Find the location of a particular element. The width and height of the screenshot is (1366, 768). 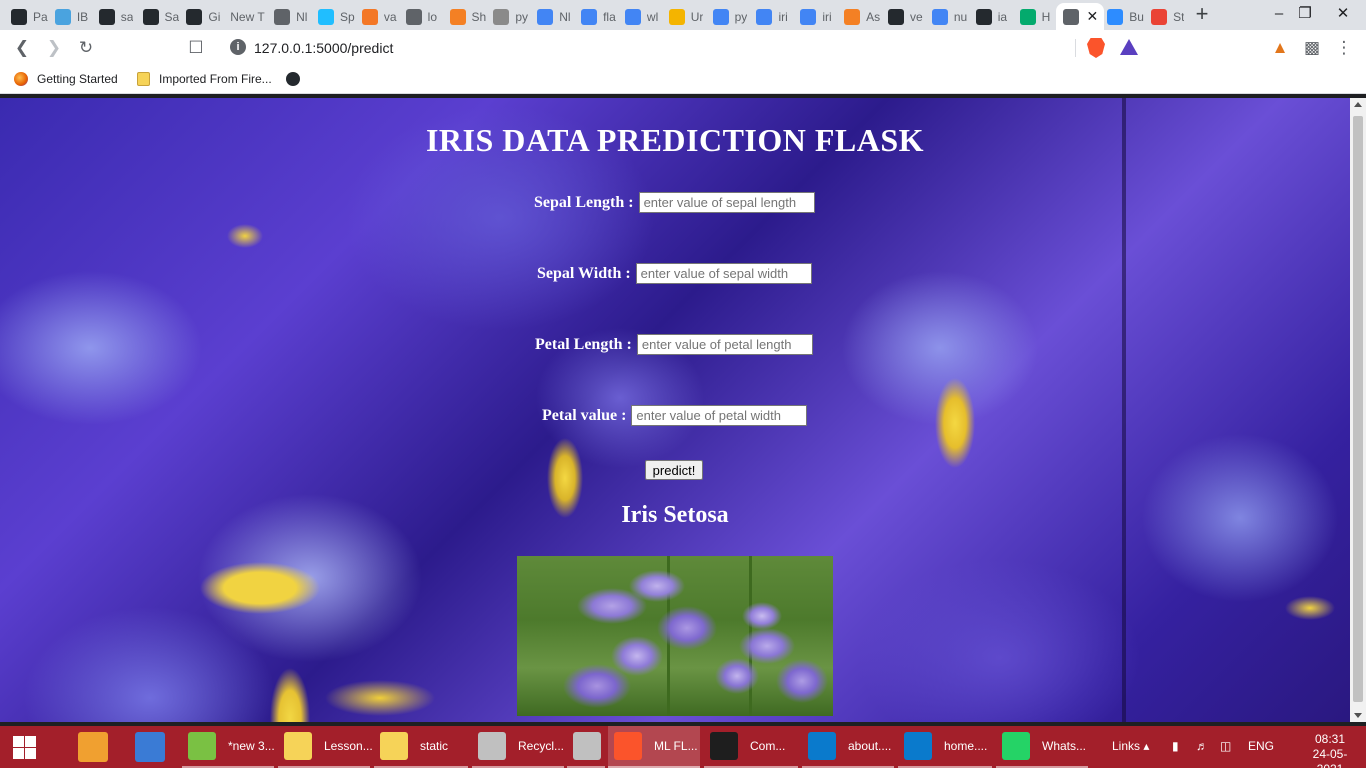

browser-tab: IB is located at coordinates (70, 16).